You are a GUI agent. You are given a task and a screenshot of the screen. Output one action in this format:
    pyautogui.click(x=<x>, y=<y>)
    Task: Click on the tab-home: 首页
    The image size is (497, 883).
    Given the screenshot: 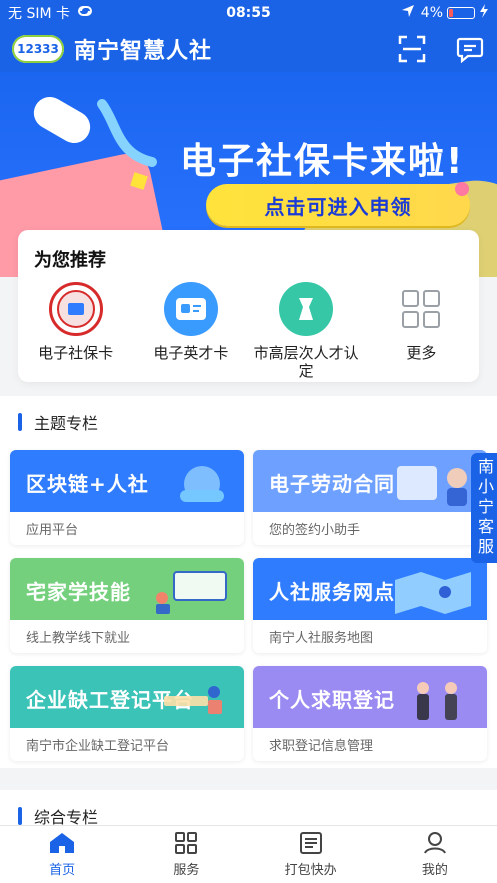 What is the action you would take?
    pyautogui.click(x=62, y=854)
    